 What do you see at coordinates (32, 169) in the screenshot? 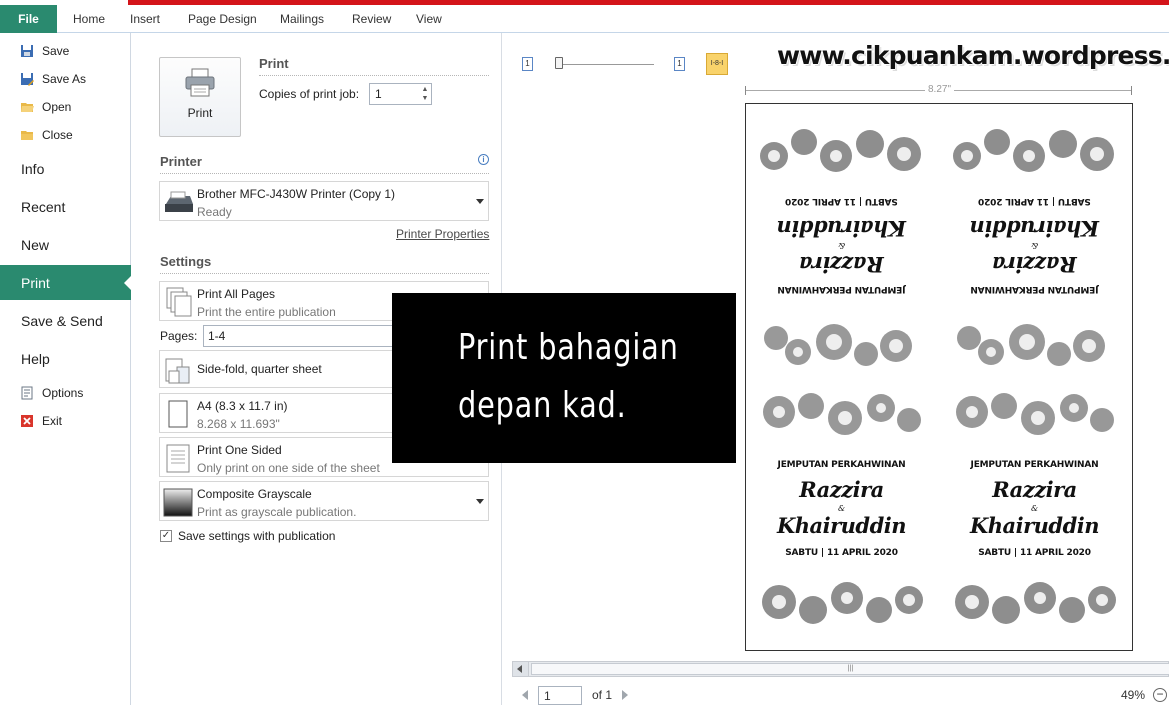
I see `nav-info: Info` at bounding box center [32, 169].